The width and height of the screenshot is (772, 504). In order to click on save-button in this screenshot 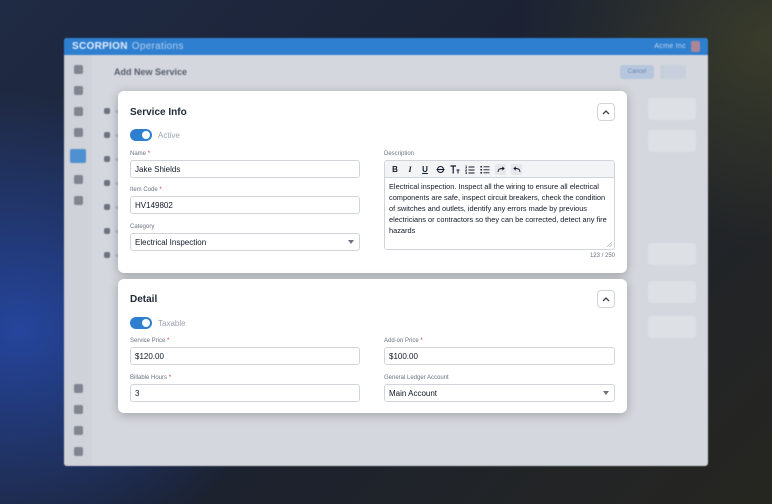, I will do `click(673, 72)`.